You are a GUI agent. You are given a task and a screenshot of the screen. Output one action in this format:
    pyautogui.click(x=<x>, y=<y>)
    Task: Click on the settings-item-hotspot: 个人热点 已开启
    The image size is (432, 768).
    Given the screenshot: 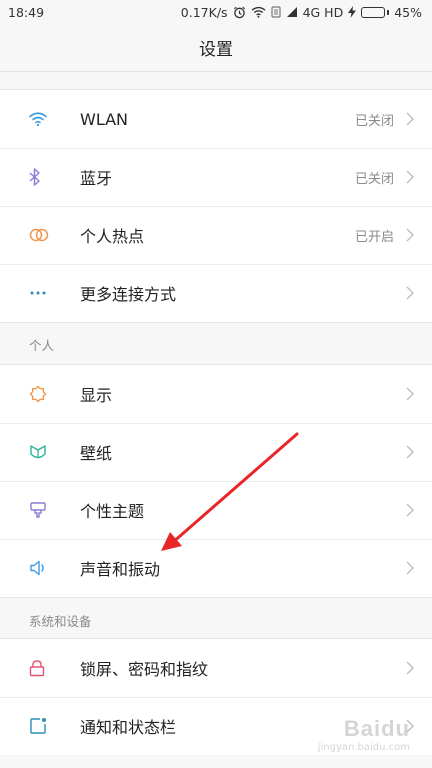 What is the action you would take?
    pyautogui.click(x=216, y=235)
    